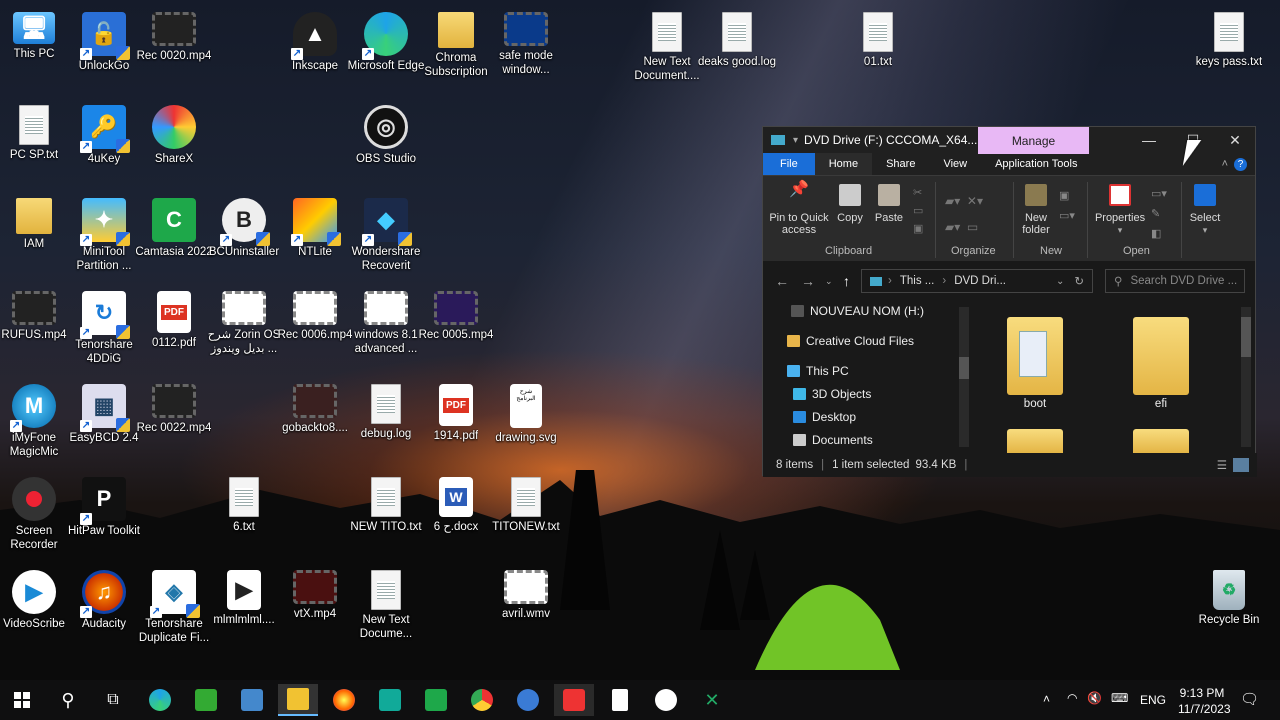 The image size is (1280, 720). I want to click on desktop-icon-rec0006: Rec 0006.mp4, so click(315, 329).